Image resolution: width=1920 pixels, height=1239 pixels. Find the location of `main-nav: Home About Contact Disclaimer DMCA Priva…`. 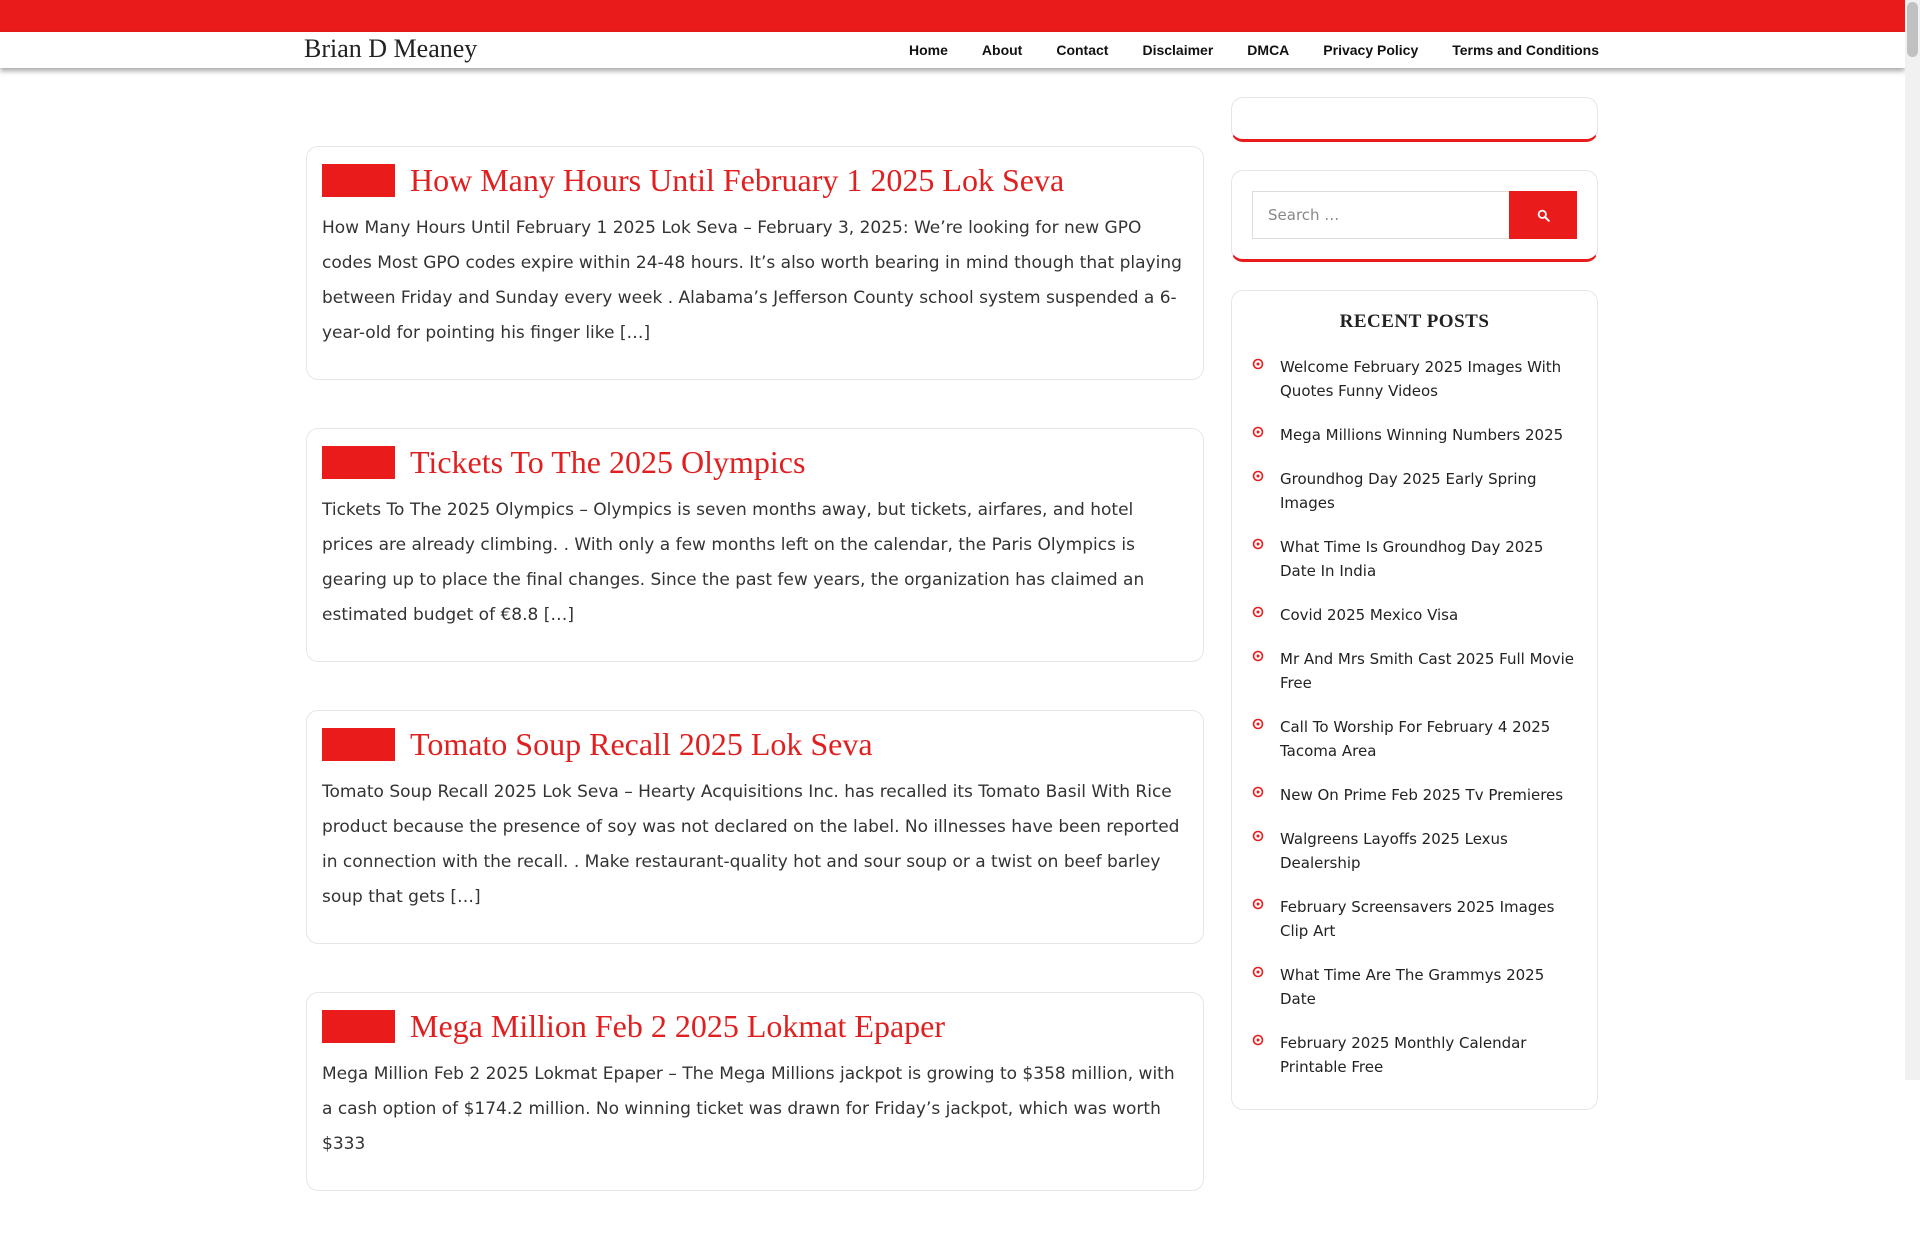

main-nav: Home About Contact Disclaimer DMCA Priva… is located at coordinates (1254, 50).